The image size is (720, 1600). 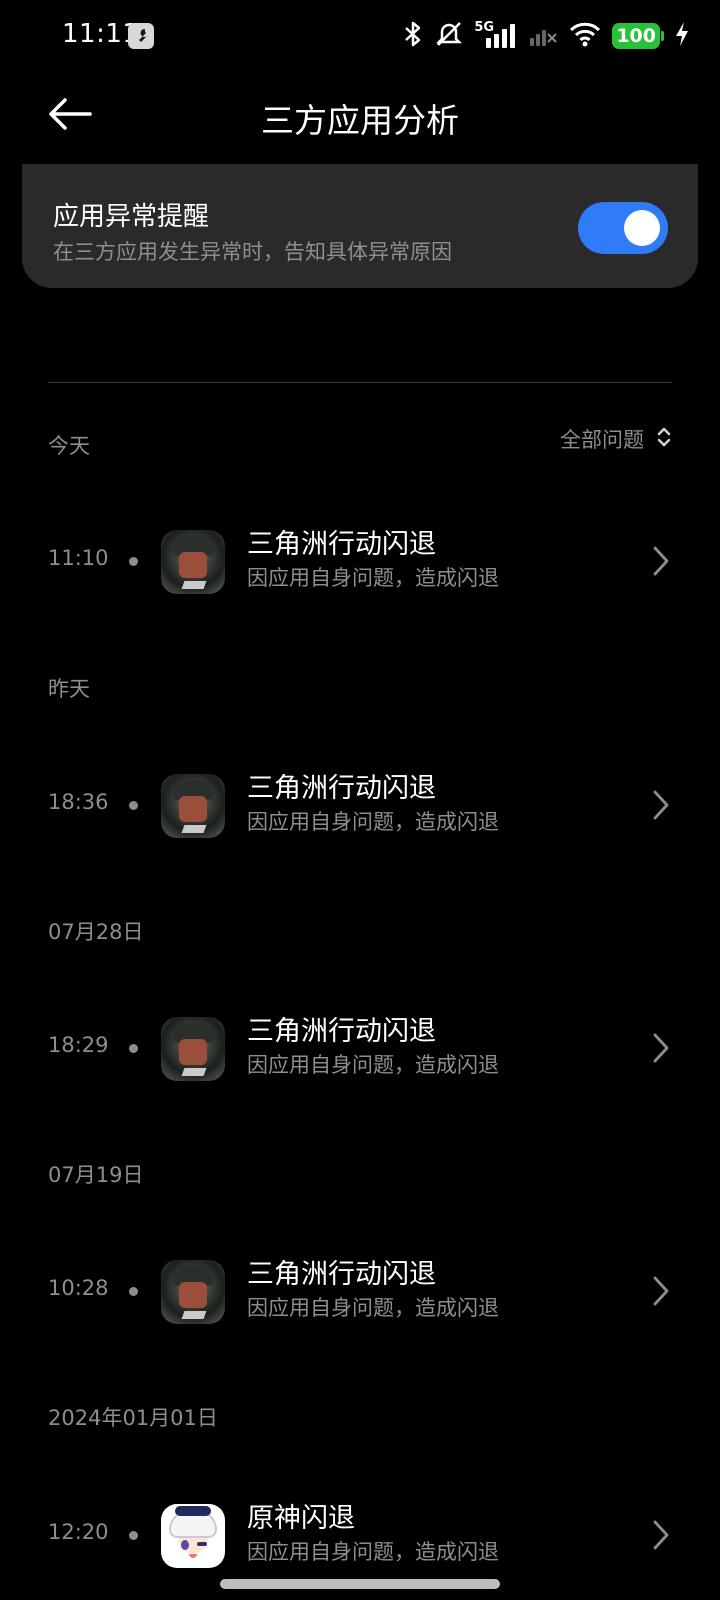 What do you see at coordinates (543, 36) in the screenshot?
I see `signal-icon-no-service` at bounding box center [543, 36].